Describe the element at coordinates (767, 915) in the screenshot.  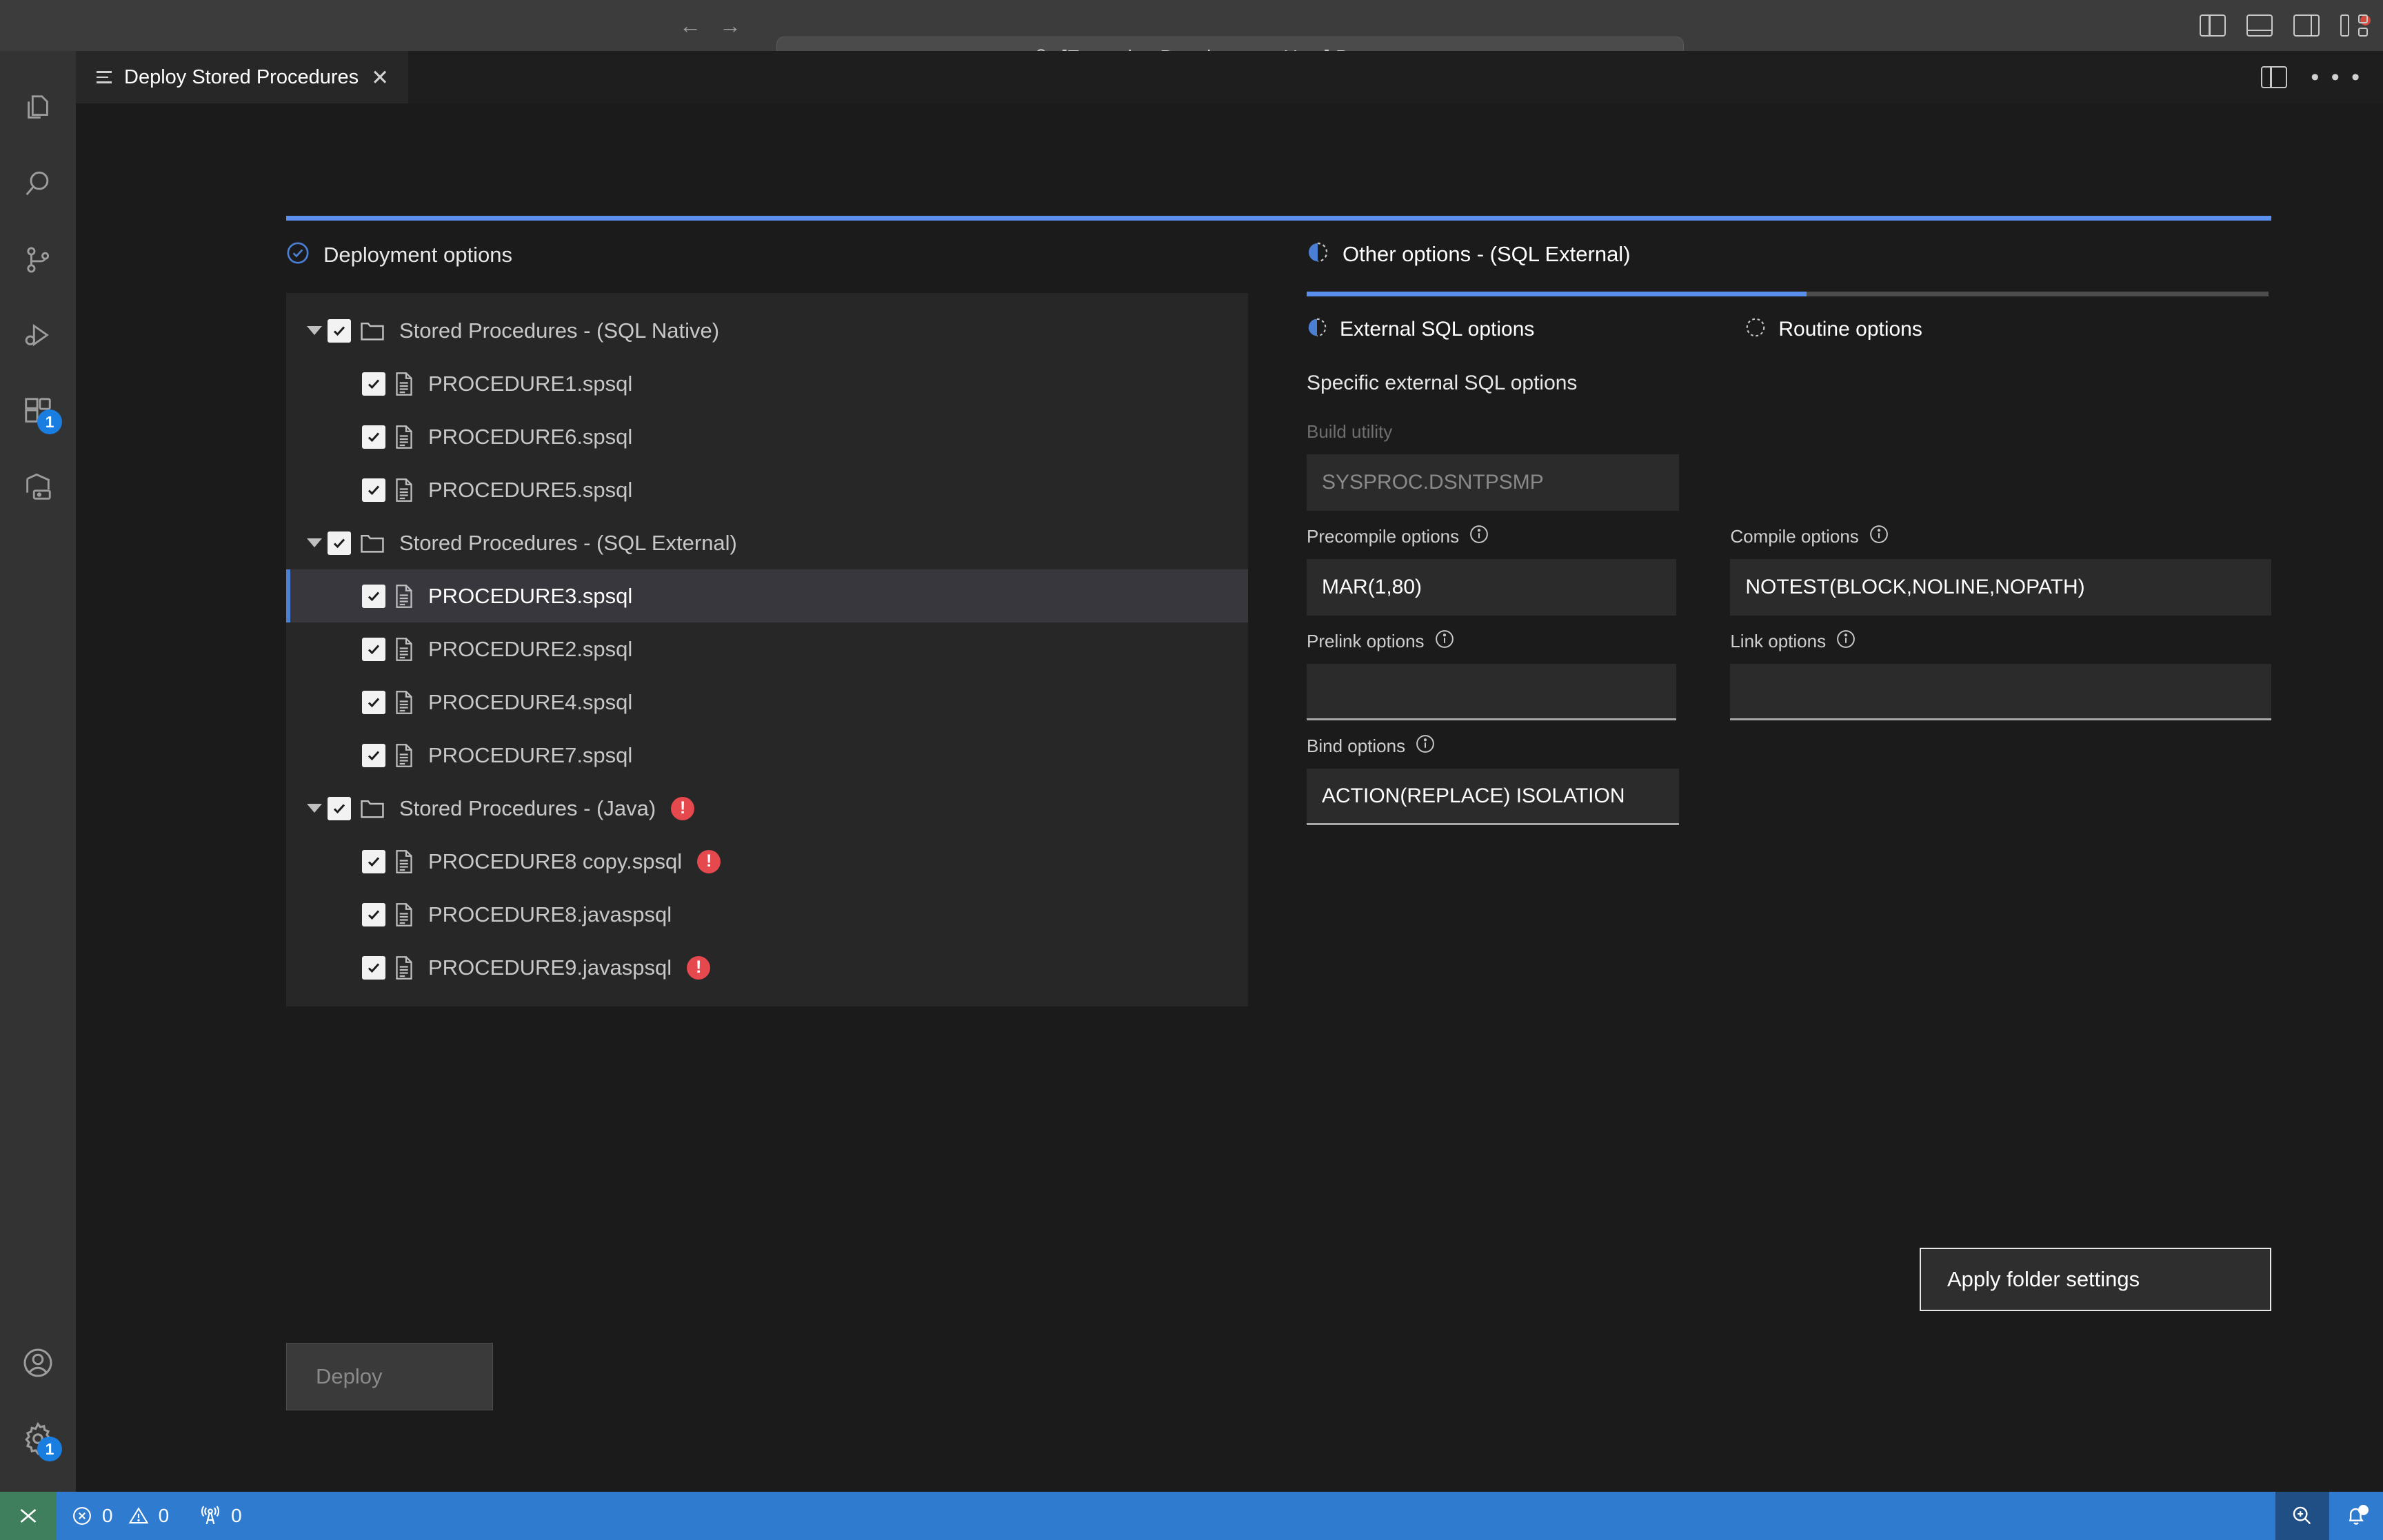
I see `tree-file-row: PROCEDURE8.javaspsql` at that location.